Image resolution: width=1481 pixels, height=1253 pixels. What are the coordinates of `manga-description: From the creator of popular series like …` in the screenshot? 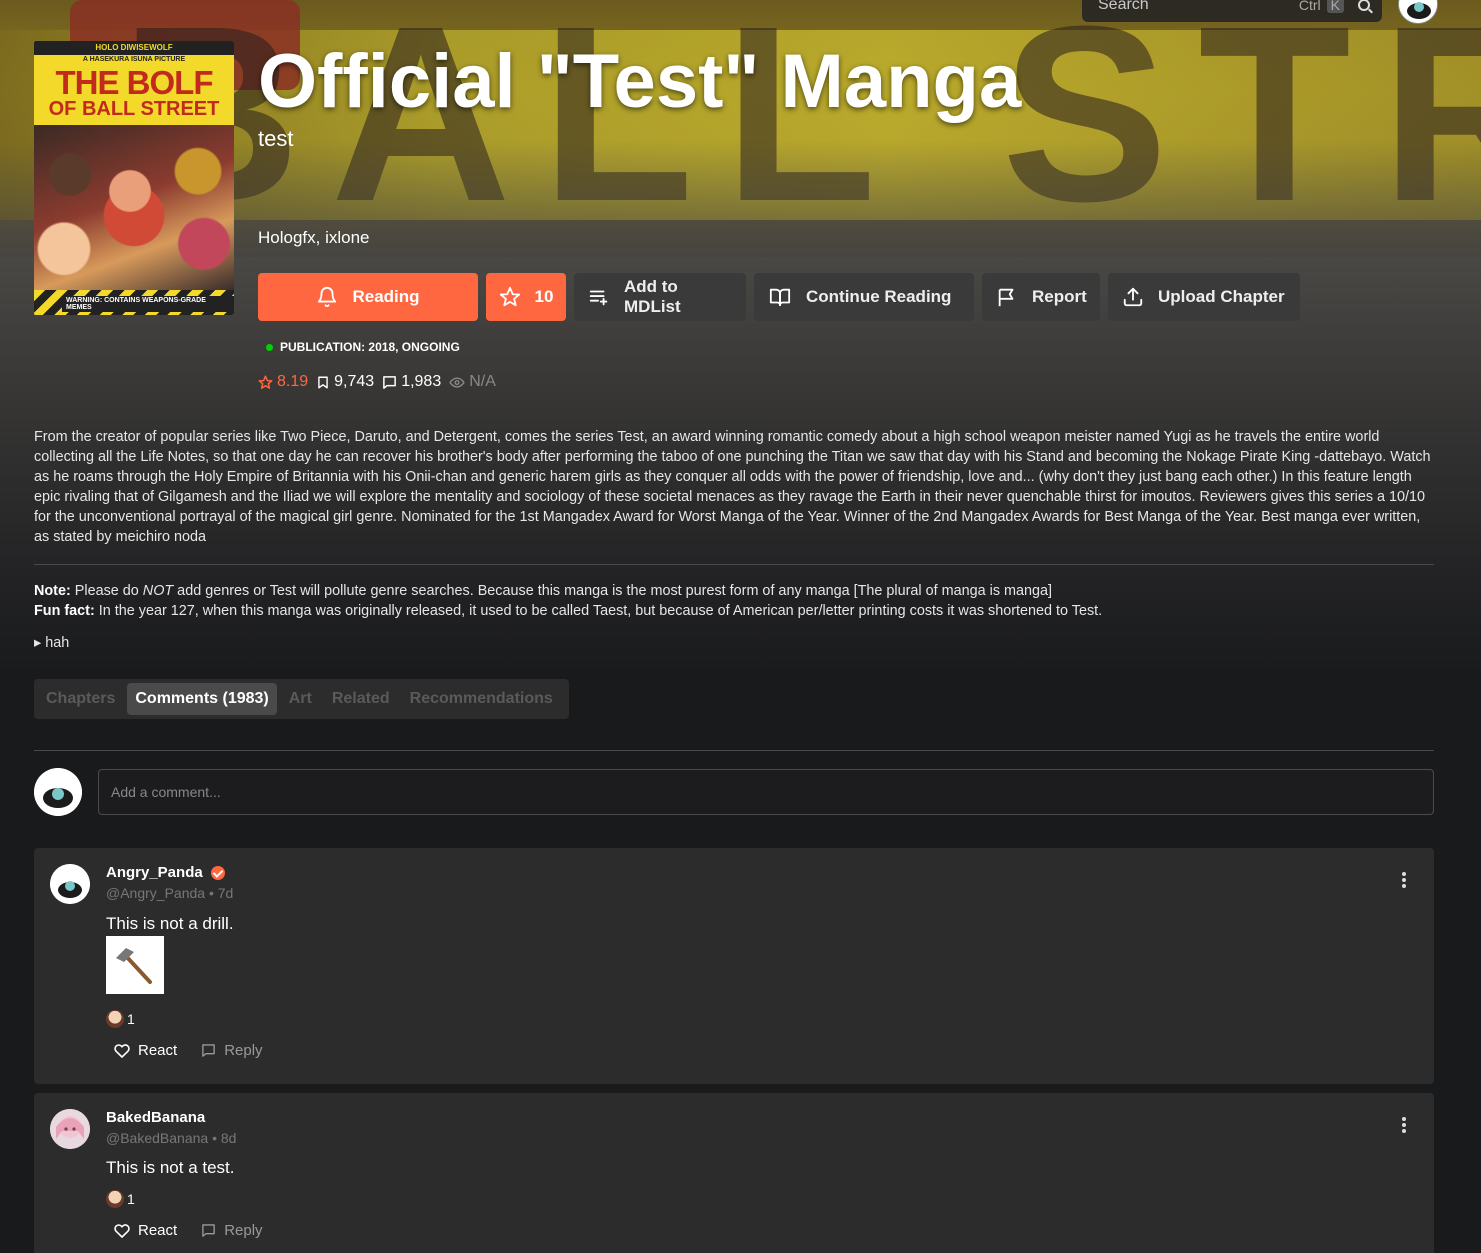 It's located at (732, 487).